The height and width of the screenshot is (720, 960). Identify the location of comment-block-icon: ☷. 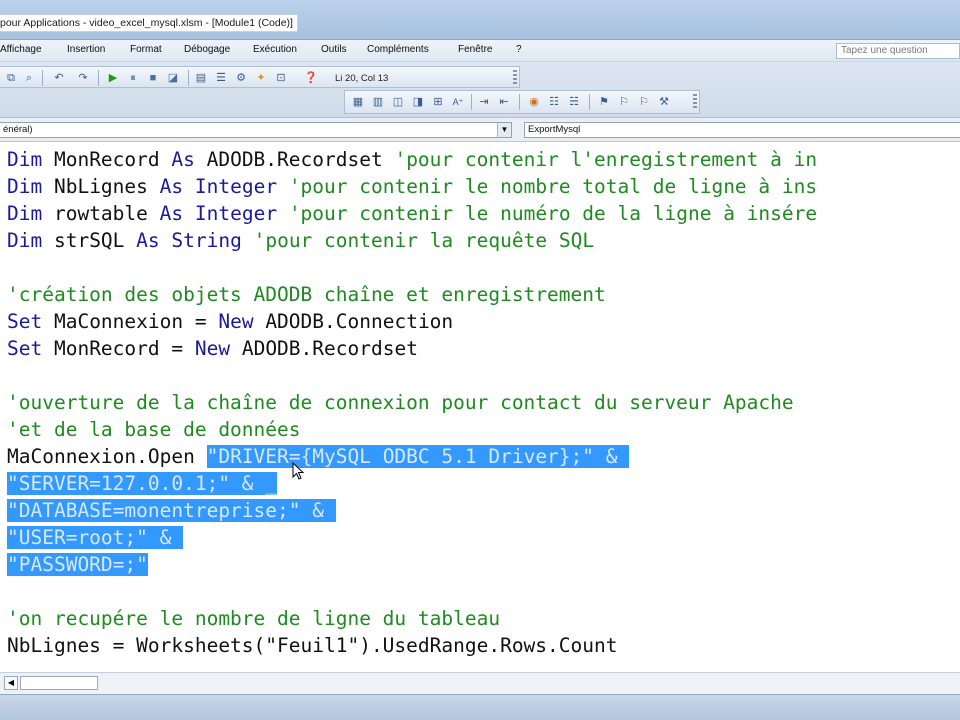
(554, 102).